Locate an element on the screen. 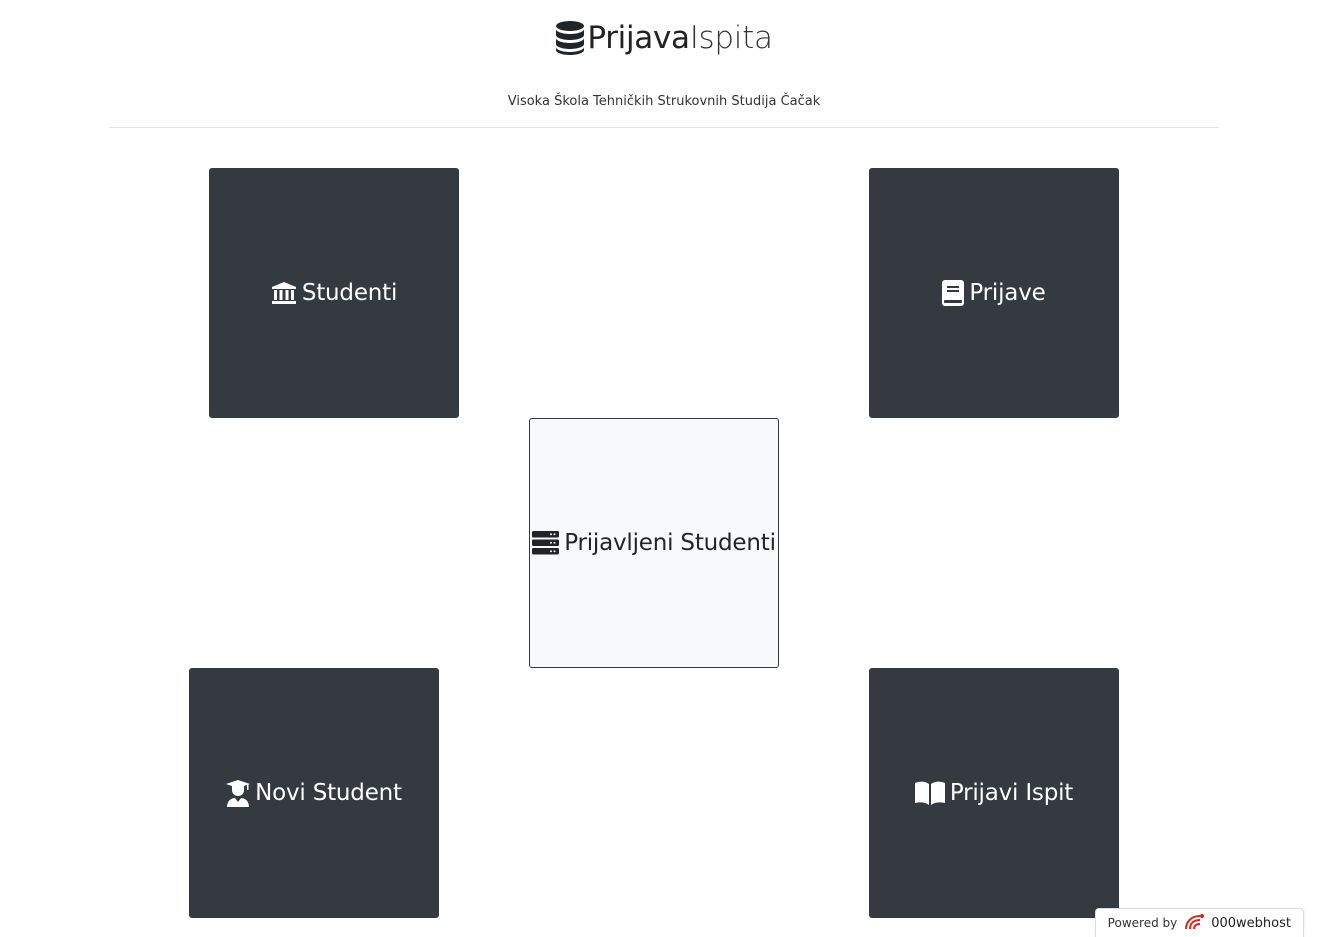 The height and width of the screenshot is (937, 1328). university-icon is located at coordinates (284, 293).